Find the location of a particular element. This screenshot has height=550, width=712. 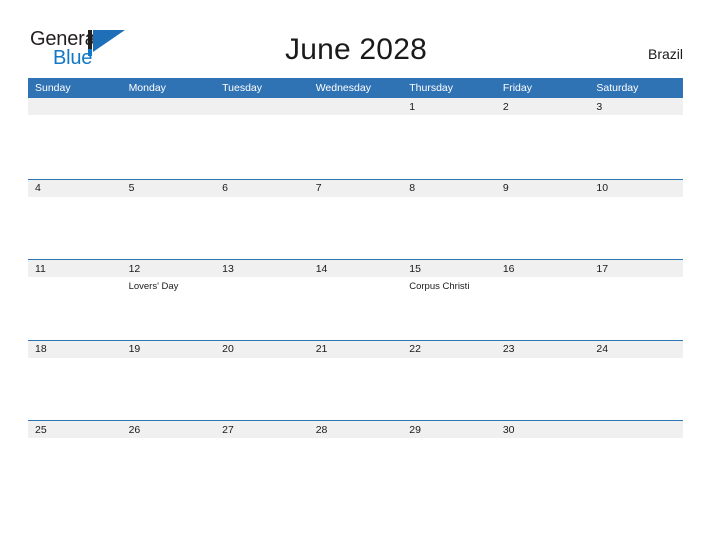

day-number: 3 is located at coordinates (636, 106).